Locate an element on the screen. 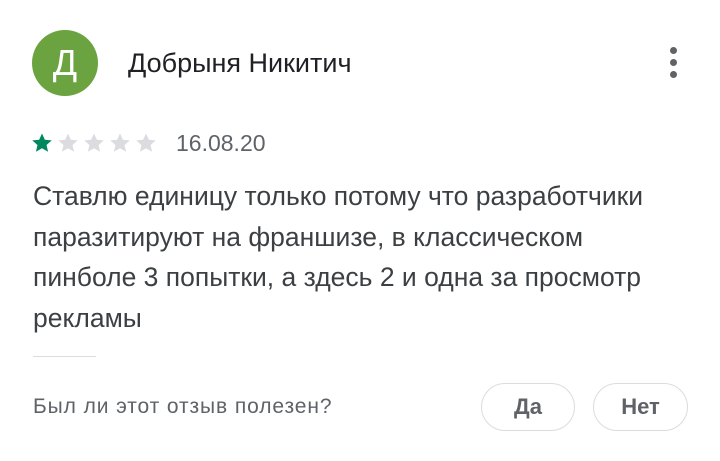  divider is located at coordinates (64, 356).